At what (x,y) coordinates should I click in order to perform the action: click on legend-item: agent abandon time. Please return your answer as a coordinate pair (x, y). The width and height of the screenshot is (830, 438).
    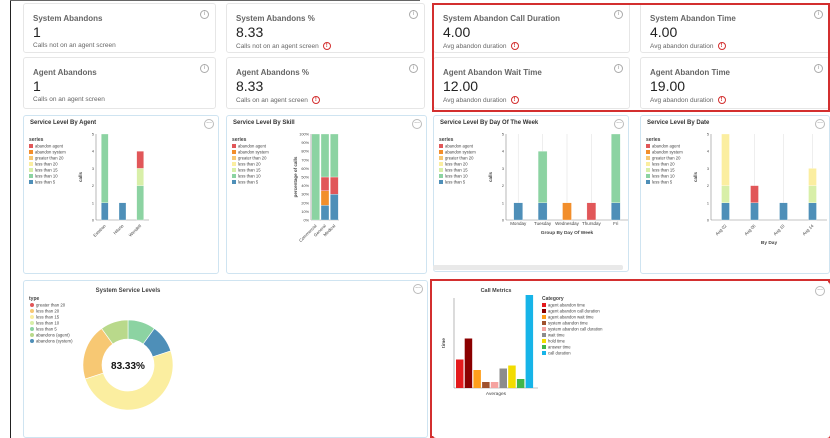
    Looking at the image, I should click on (567, 305).